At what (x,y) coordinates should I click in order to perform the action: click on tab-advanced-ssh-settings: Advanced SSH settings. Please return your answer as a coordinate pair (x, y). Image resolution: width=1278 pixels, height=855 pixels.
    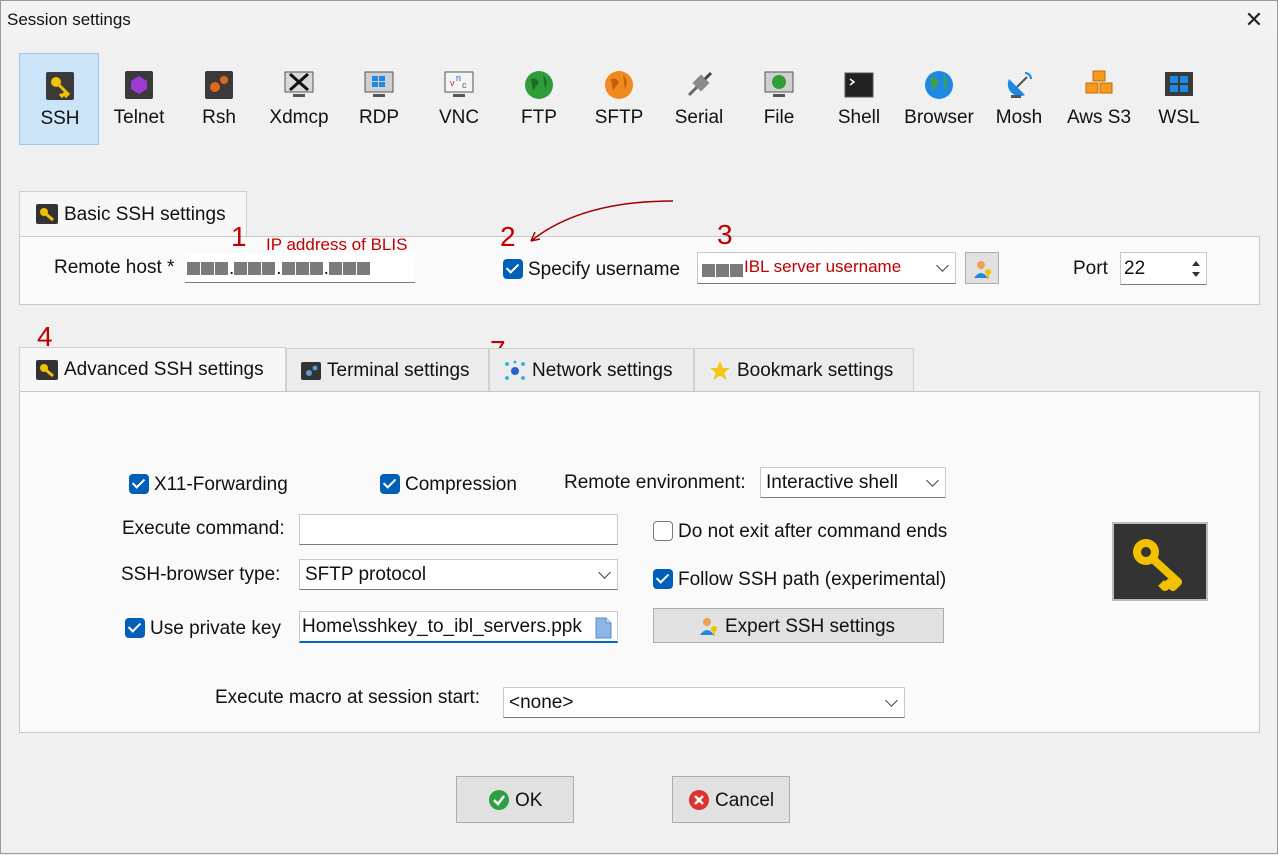
    Looking at the image, I should click on (152, 369).